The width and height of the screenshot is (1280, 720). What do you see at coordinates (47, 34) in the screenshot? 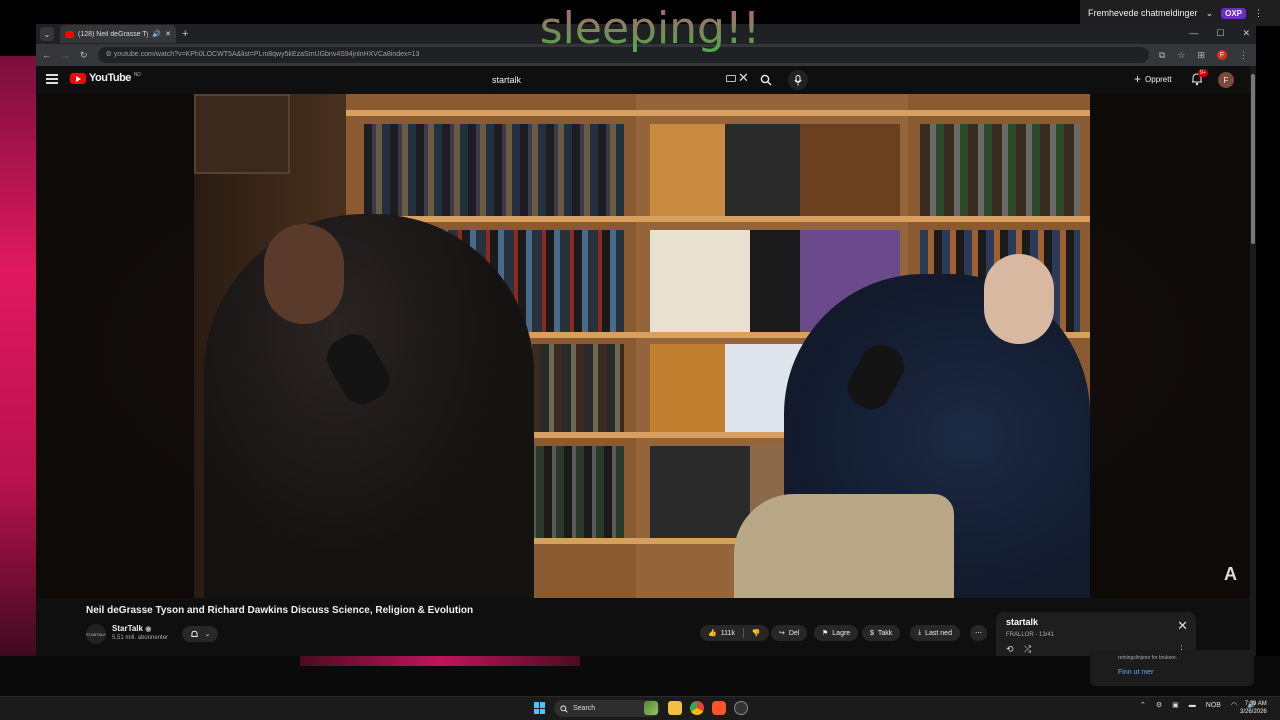
I see `tab-search-button: ⌄` at bounding box center [47, 34].